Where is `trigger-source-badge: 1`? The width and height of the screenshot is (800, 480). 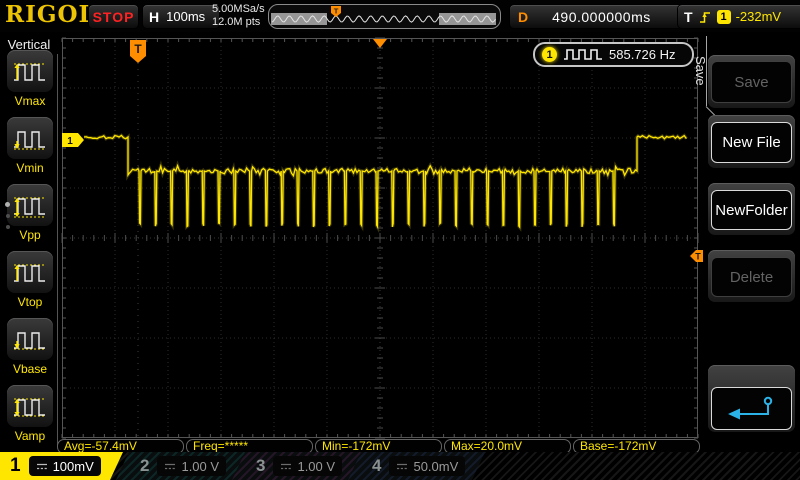 trigger-source-badge: 1 is located at coordinates (723, 16).